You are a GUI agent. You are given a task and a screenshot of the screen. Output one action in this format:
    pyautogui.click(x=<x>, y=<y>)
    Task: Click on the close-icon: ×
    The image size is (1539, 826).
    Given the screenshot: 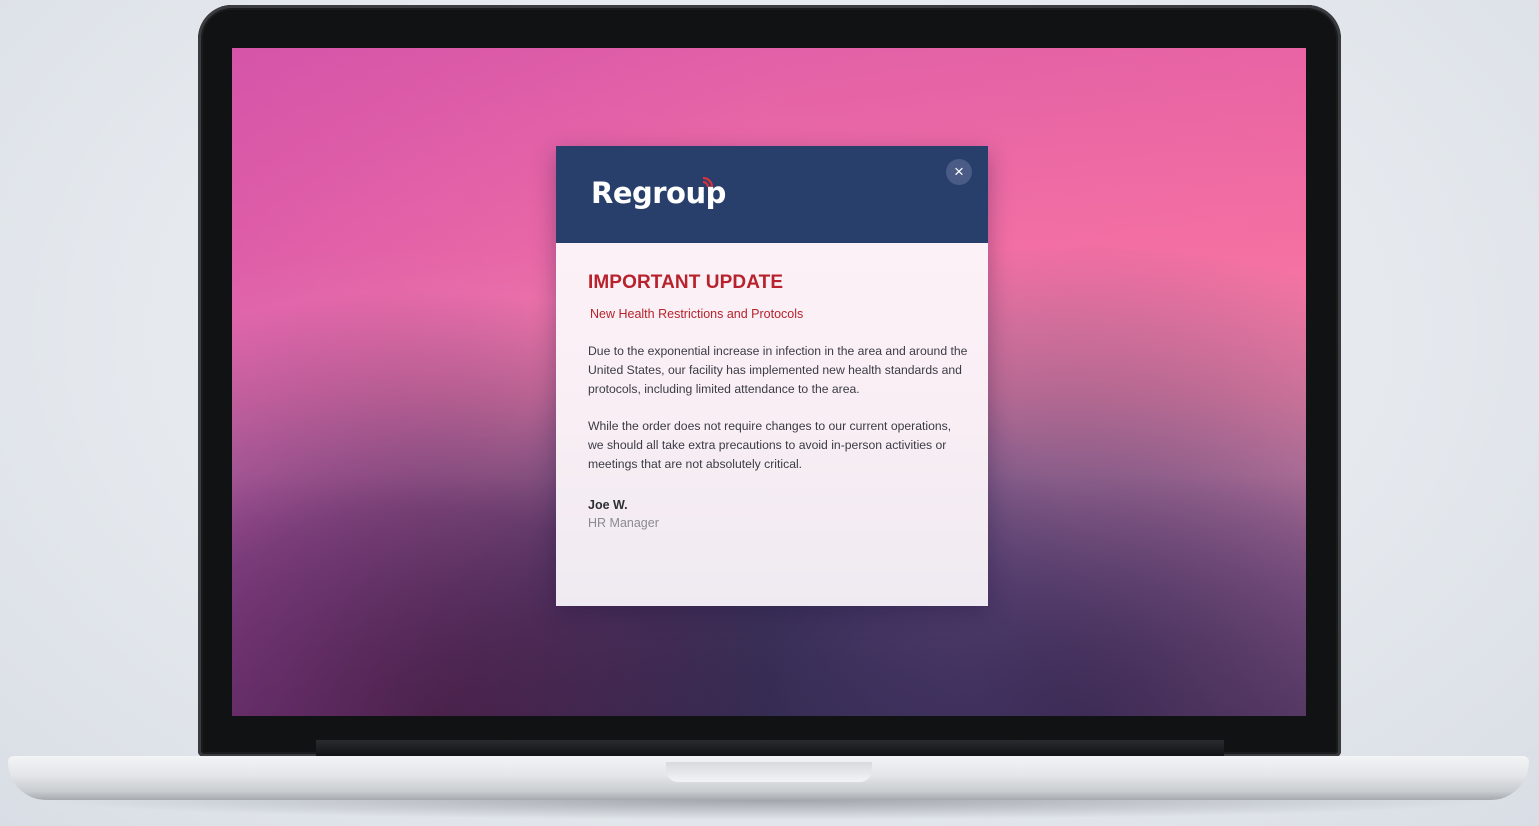 What is the action you would take?
    pyautogui.click(x=959, y=171)
    